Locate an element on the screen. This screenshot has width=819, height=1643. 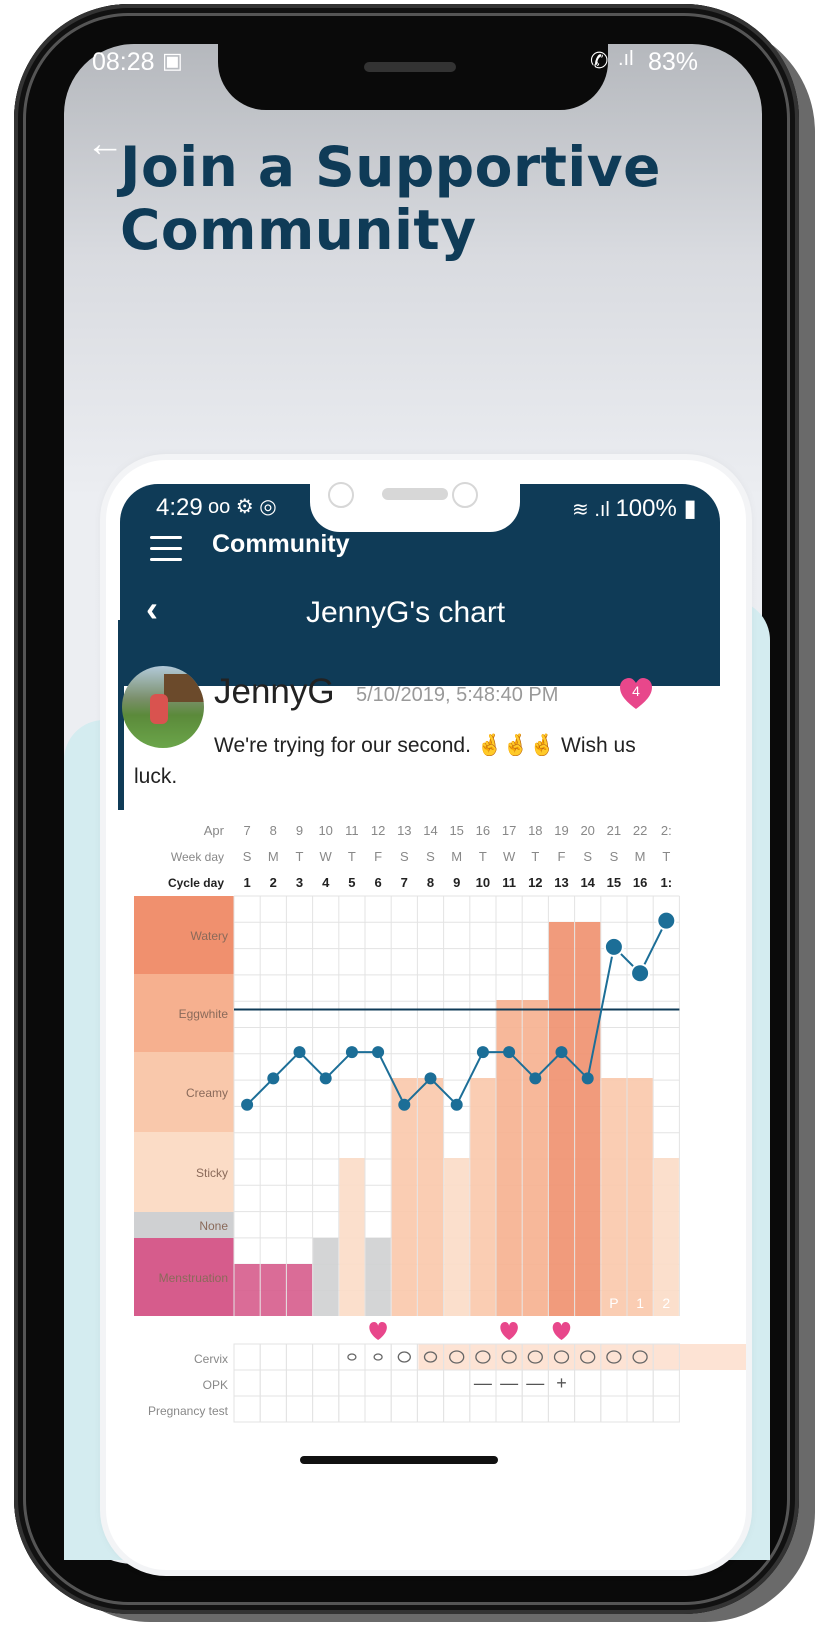
wifi-icon: ≋ .ıl is located at coordinates (594, 510).